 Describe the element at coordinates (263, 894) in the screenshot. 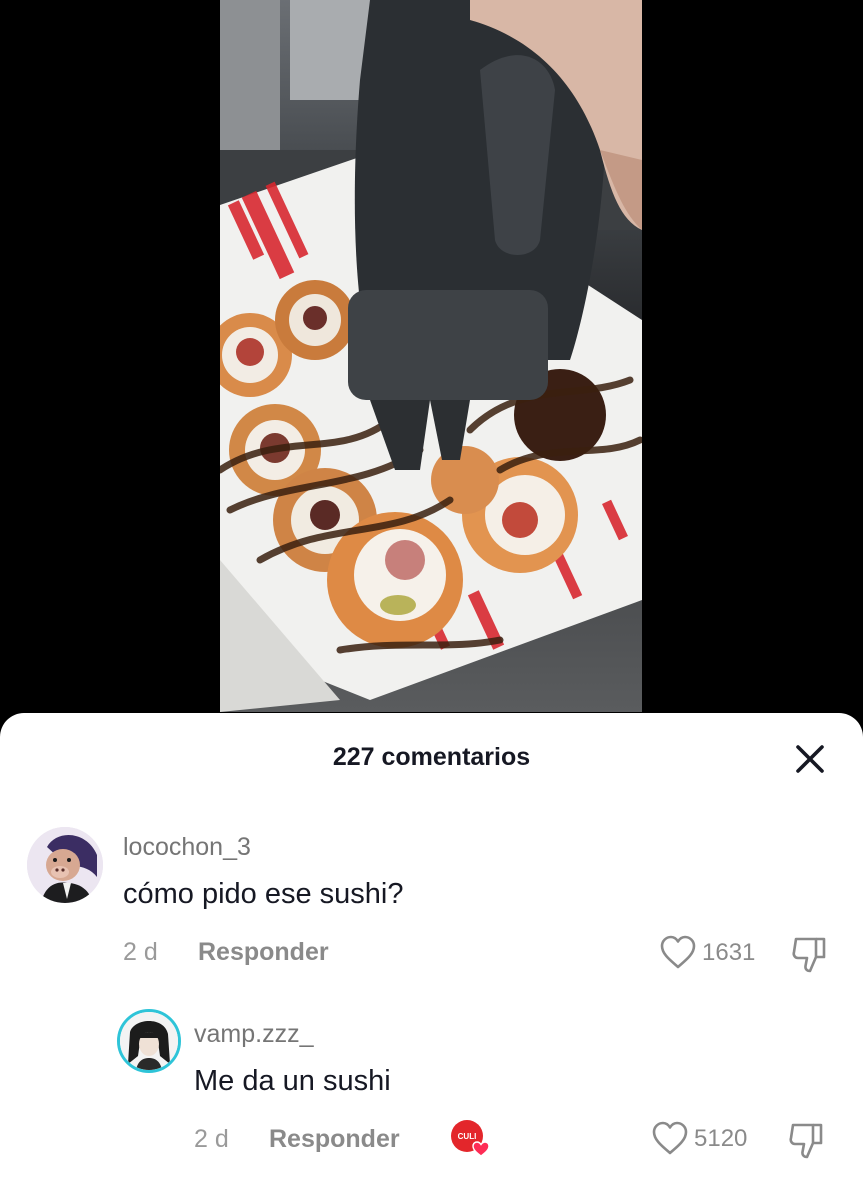

I see `comment-text: cómo pido ese sushi?` at that location.